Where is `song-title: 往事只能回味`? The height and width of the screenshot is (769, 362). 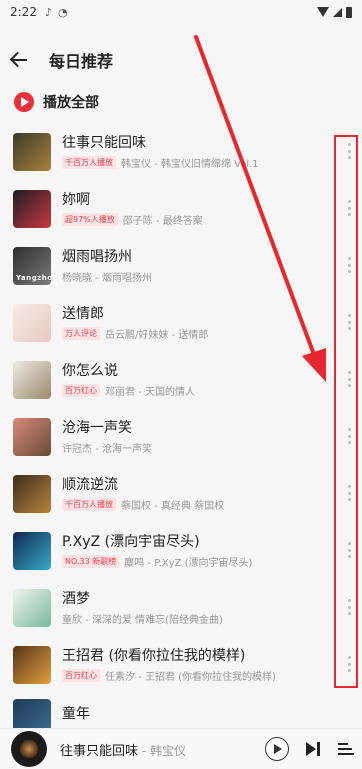
song-title: 往事只能回味 is located at coordinates (104, 142).